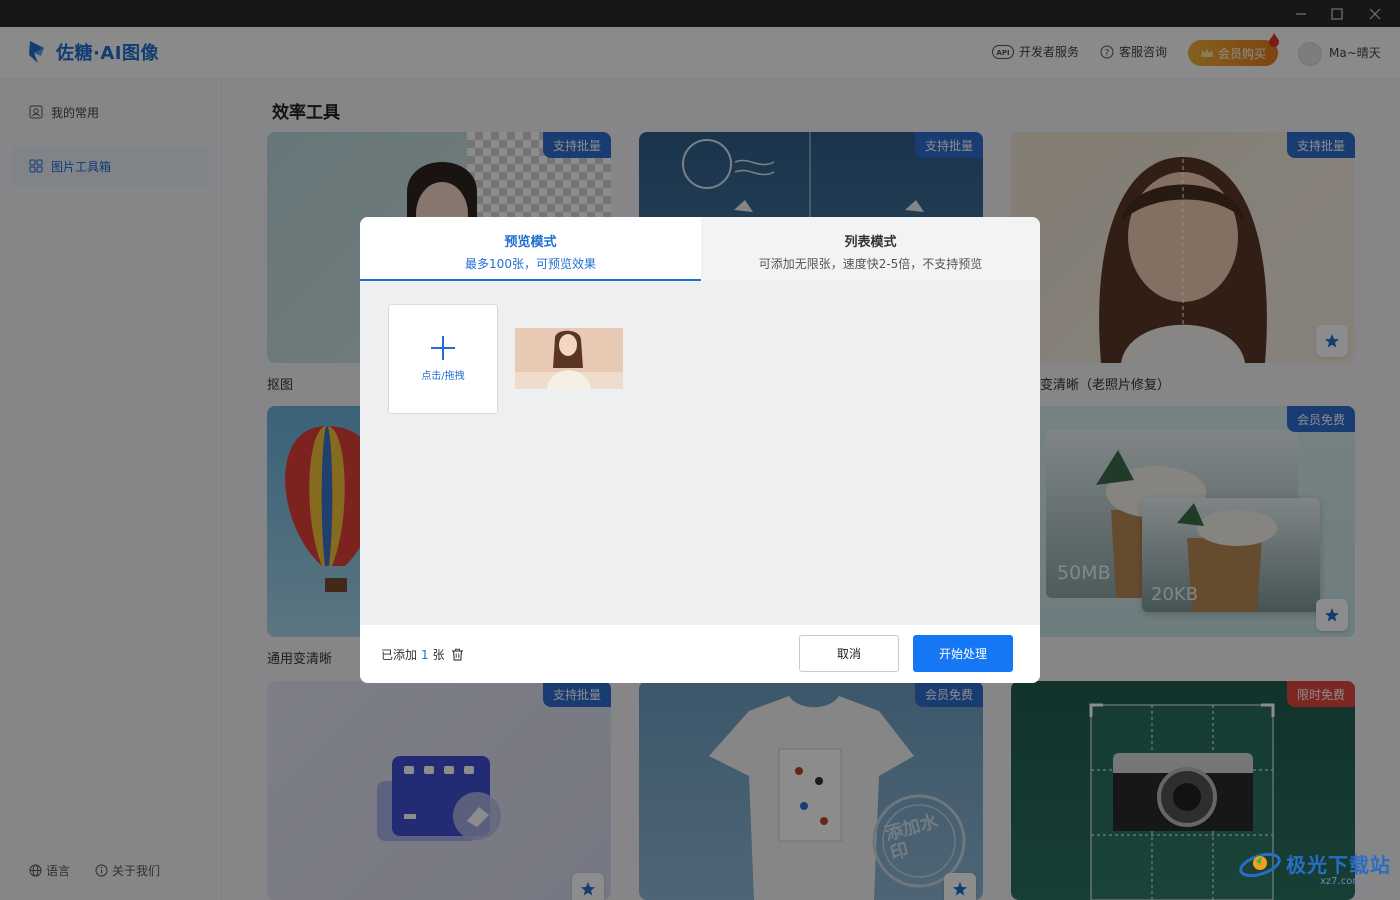  Describe the element at coordinates (443, 350) in the screenshot. I see `plus-icon` at that location.